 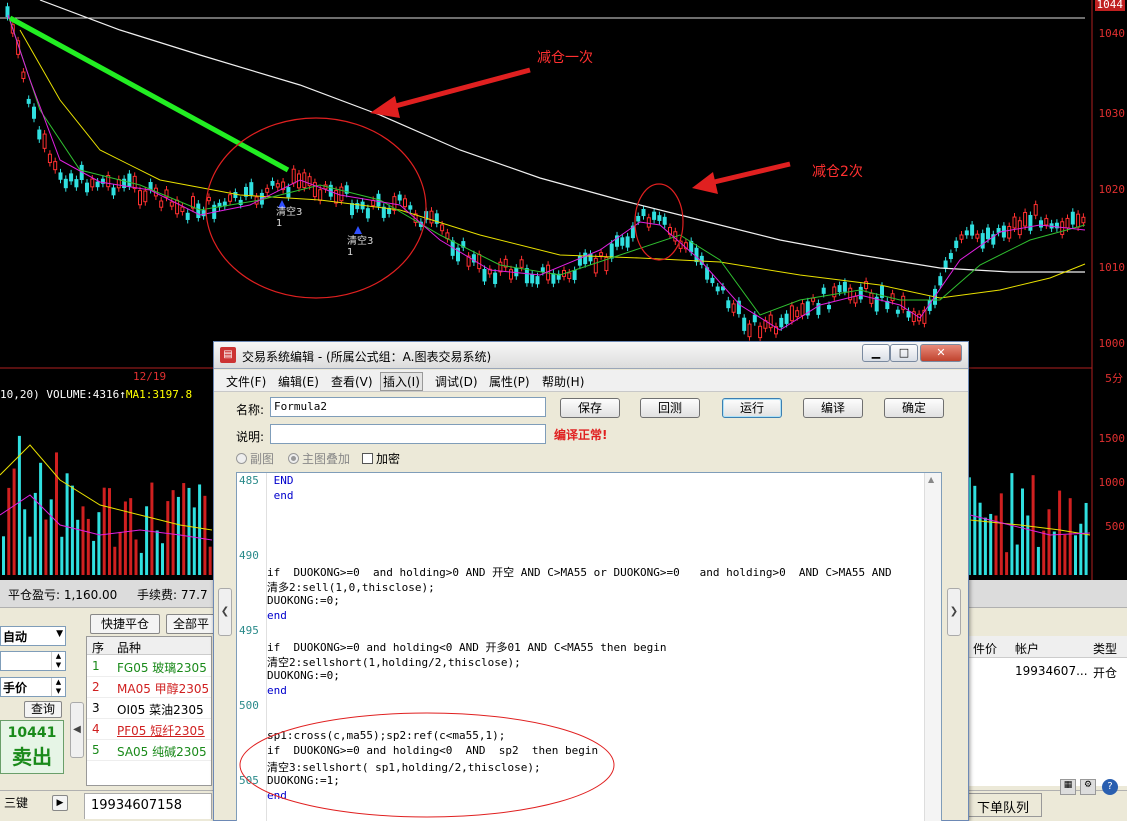 I want to click on help-icon: ?, so click(x=1110, y=787).